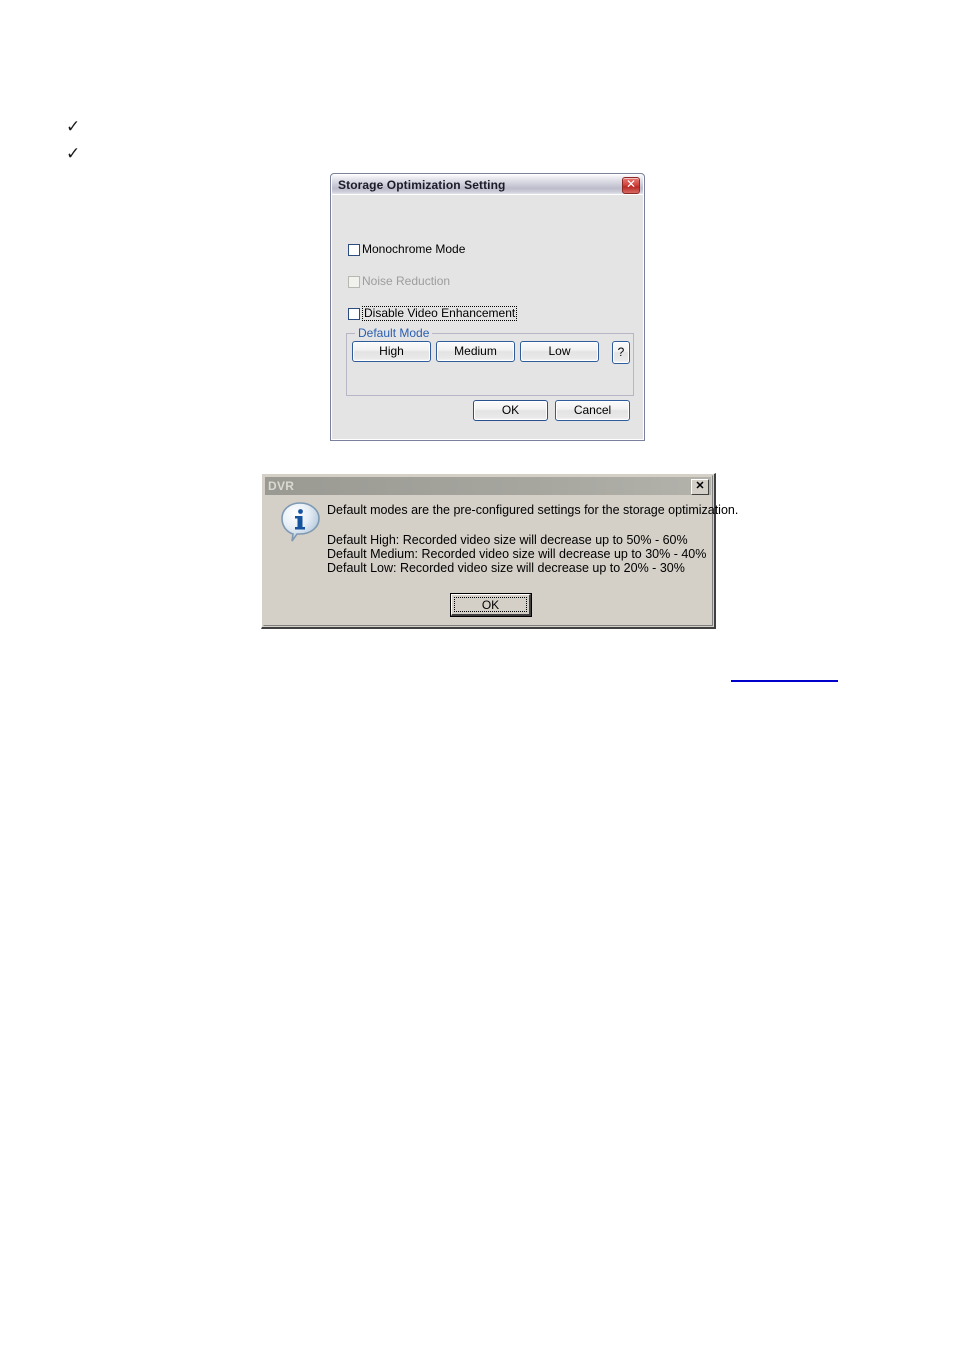 This screenshot has height=1350, width=954. What do you see at coordinates (394, 333) in the screenshot?
I see `default-mode-legend: Default Mode` at bounding box center [394, 333].